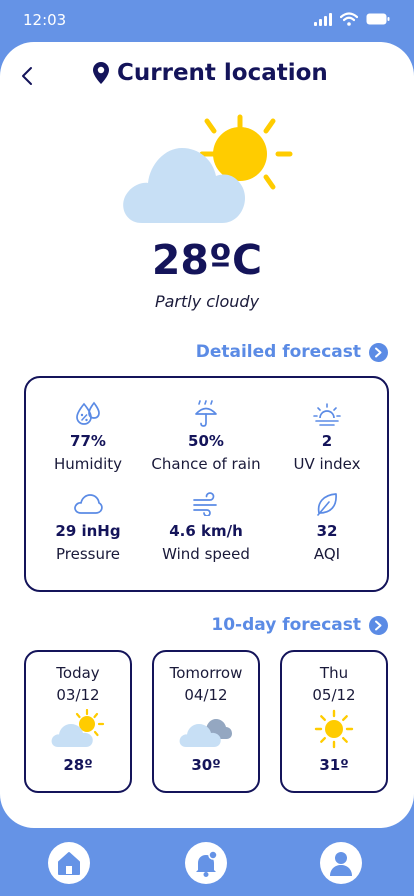 The height and width of the screenshot is (896, 414). What do you see at coordinates (207, 20) in the screenshot?
I see `status-bar: 12:03` at bounding box center [207, 20].